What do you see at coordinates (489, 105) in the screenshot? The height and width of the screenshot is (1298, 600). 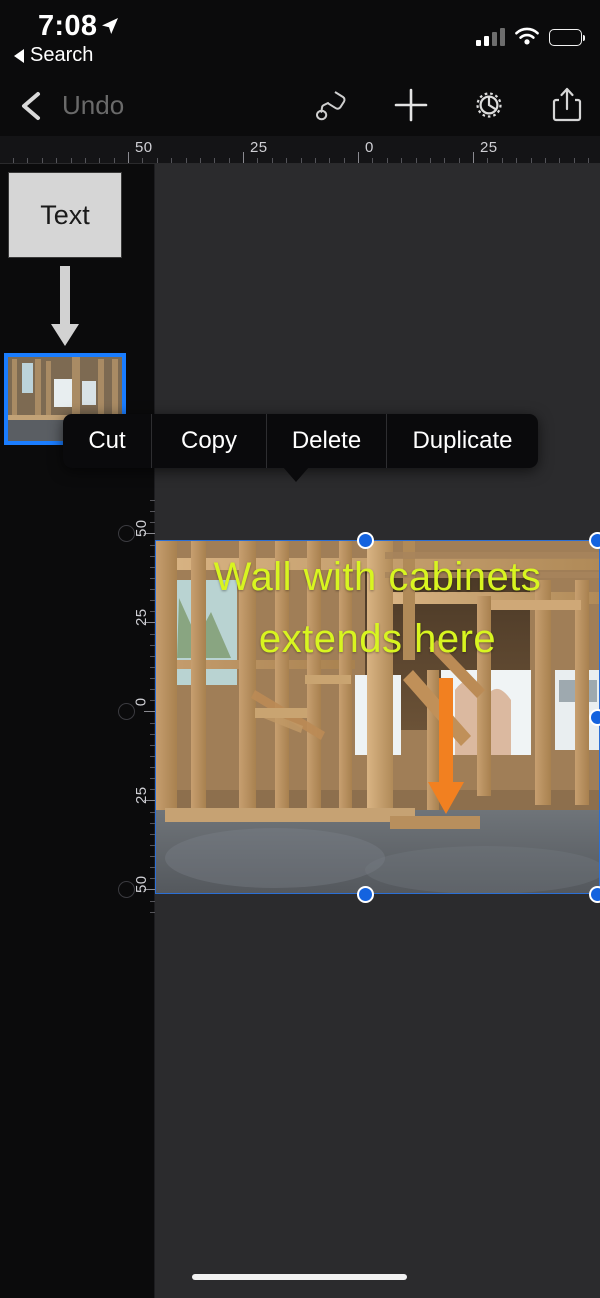 I see `gear-icon` at bounding box center [489, 105].